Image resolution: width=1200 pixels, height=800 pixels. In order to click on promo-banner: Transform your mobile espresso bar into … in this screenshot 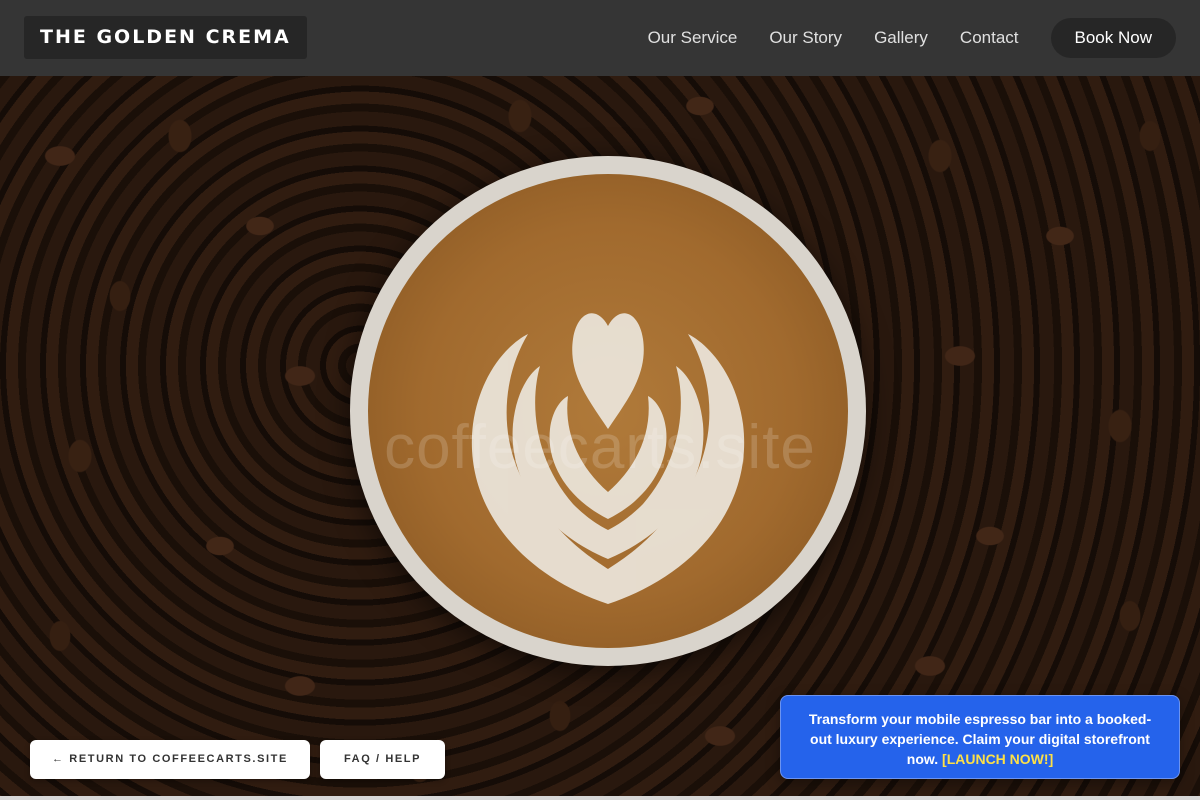, I will do `click(980, 737)`.